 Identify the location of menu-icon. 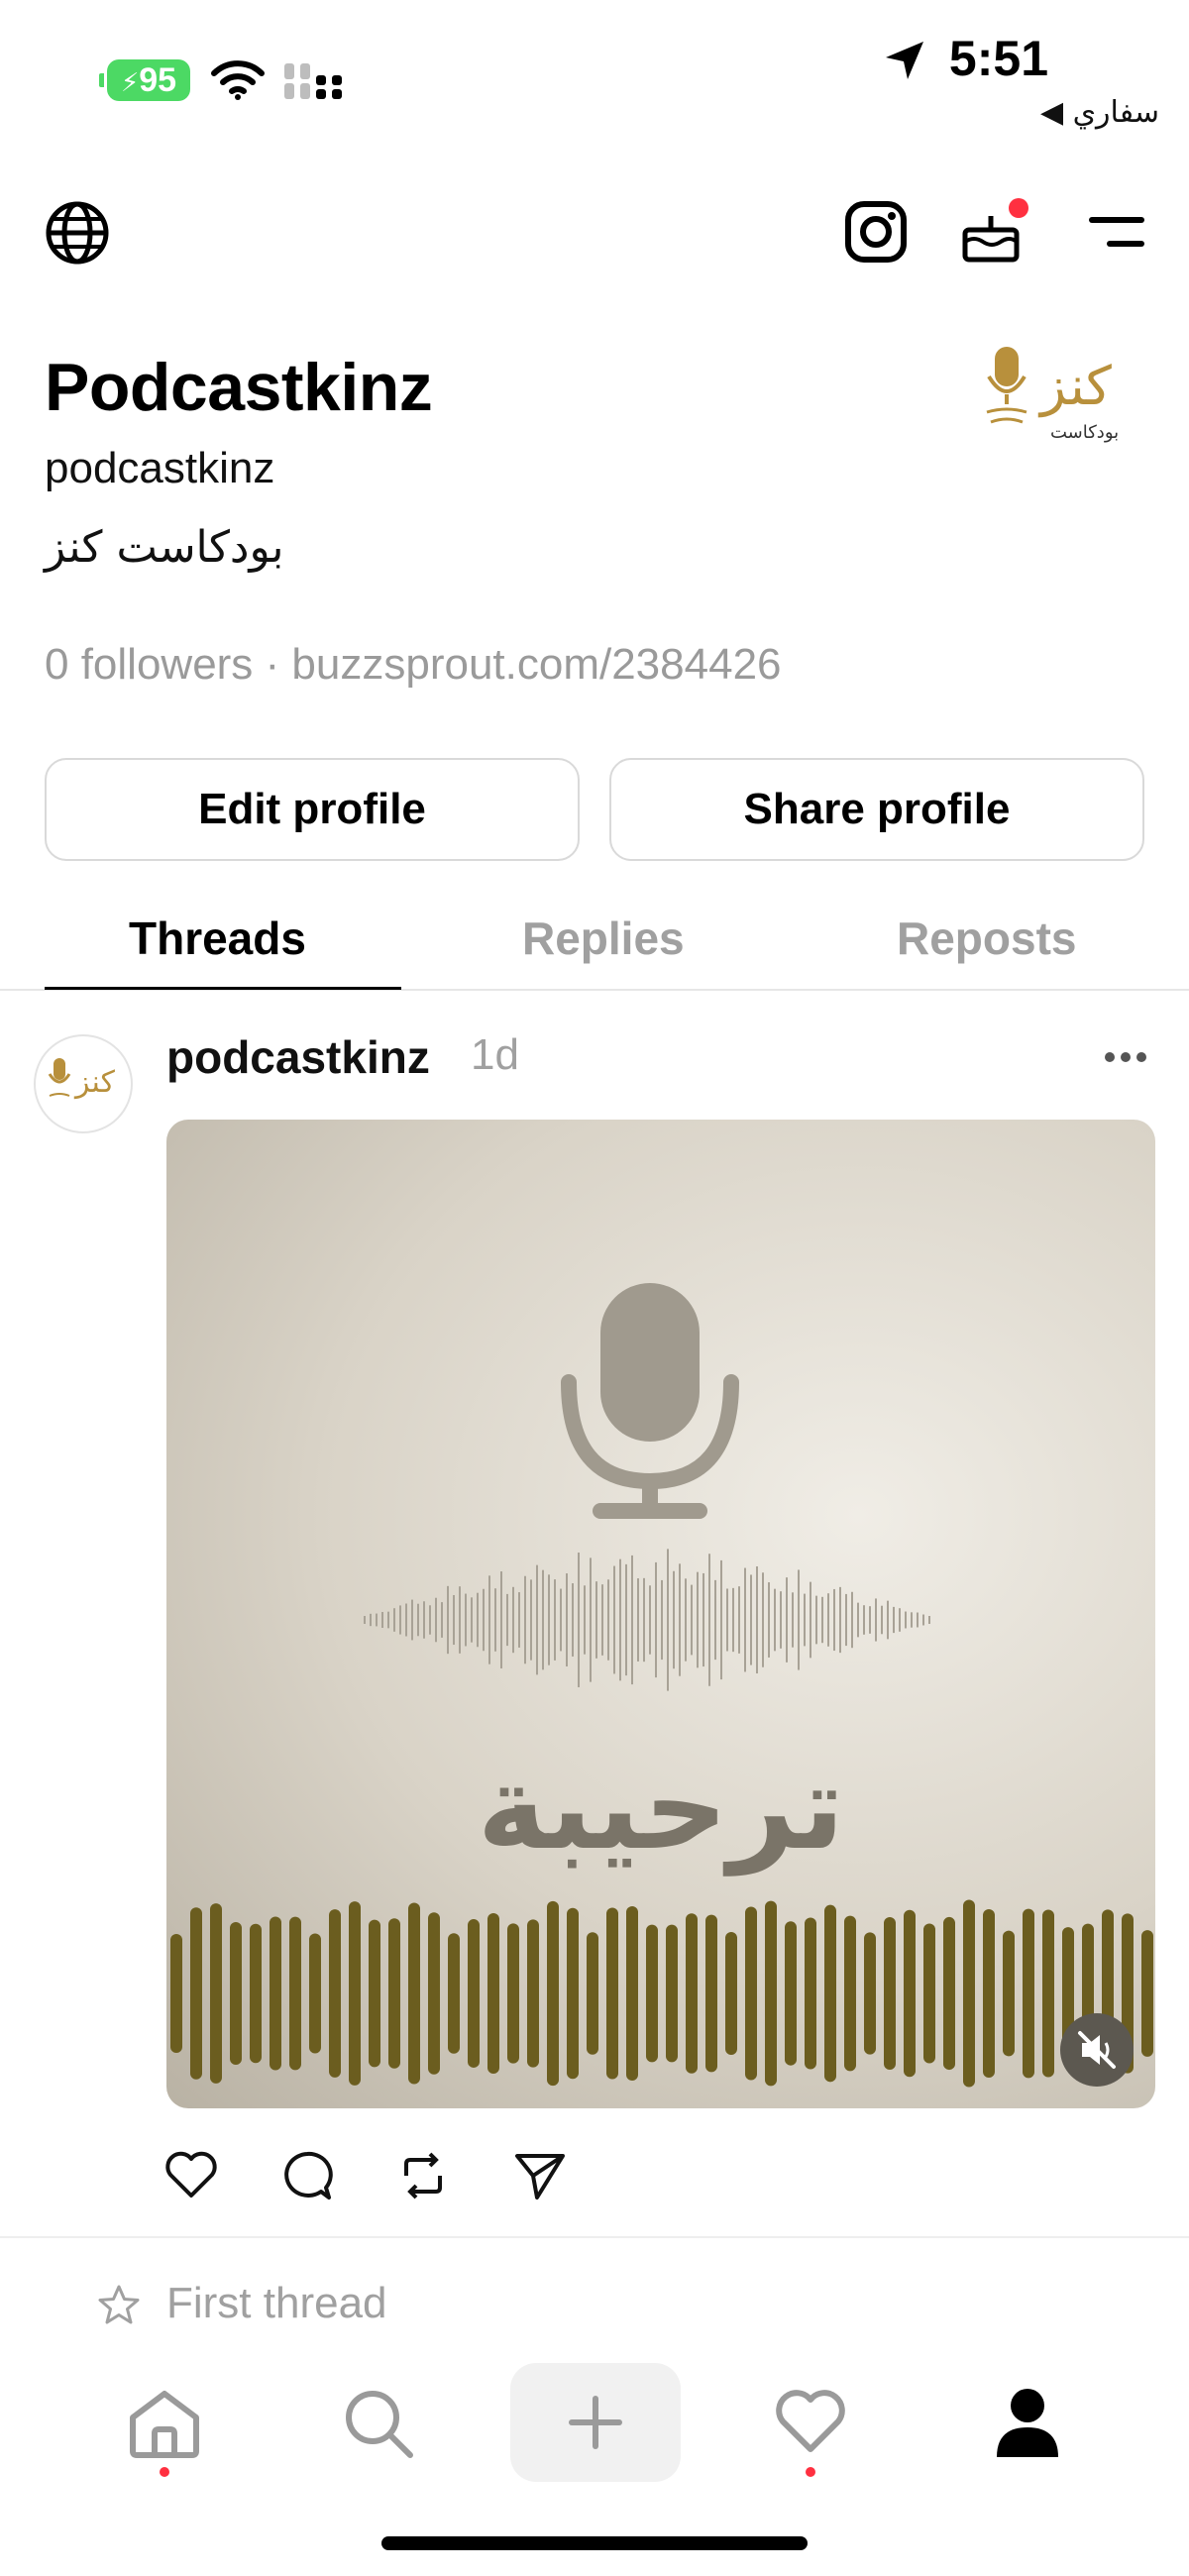
(1117, 232).